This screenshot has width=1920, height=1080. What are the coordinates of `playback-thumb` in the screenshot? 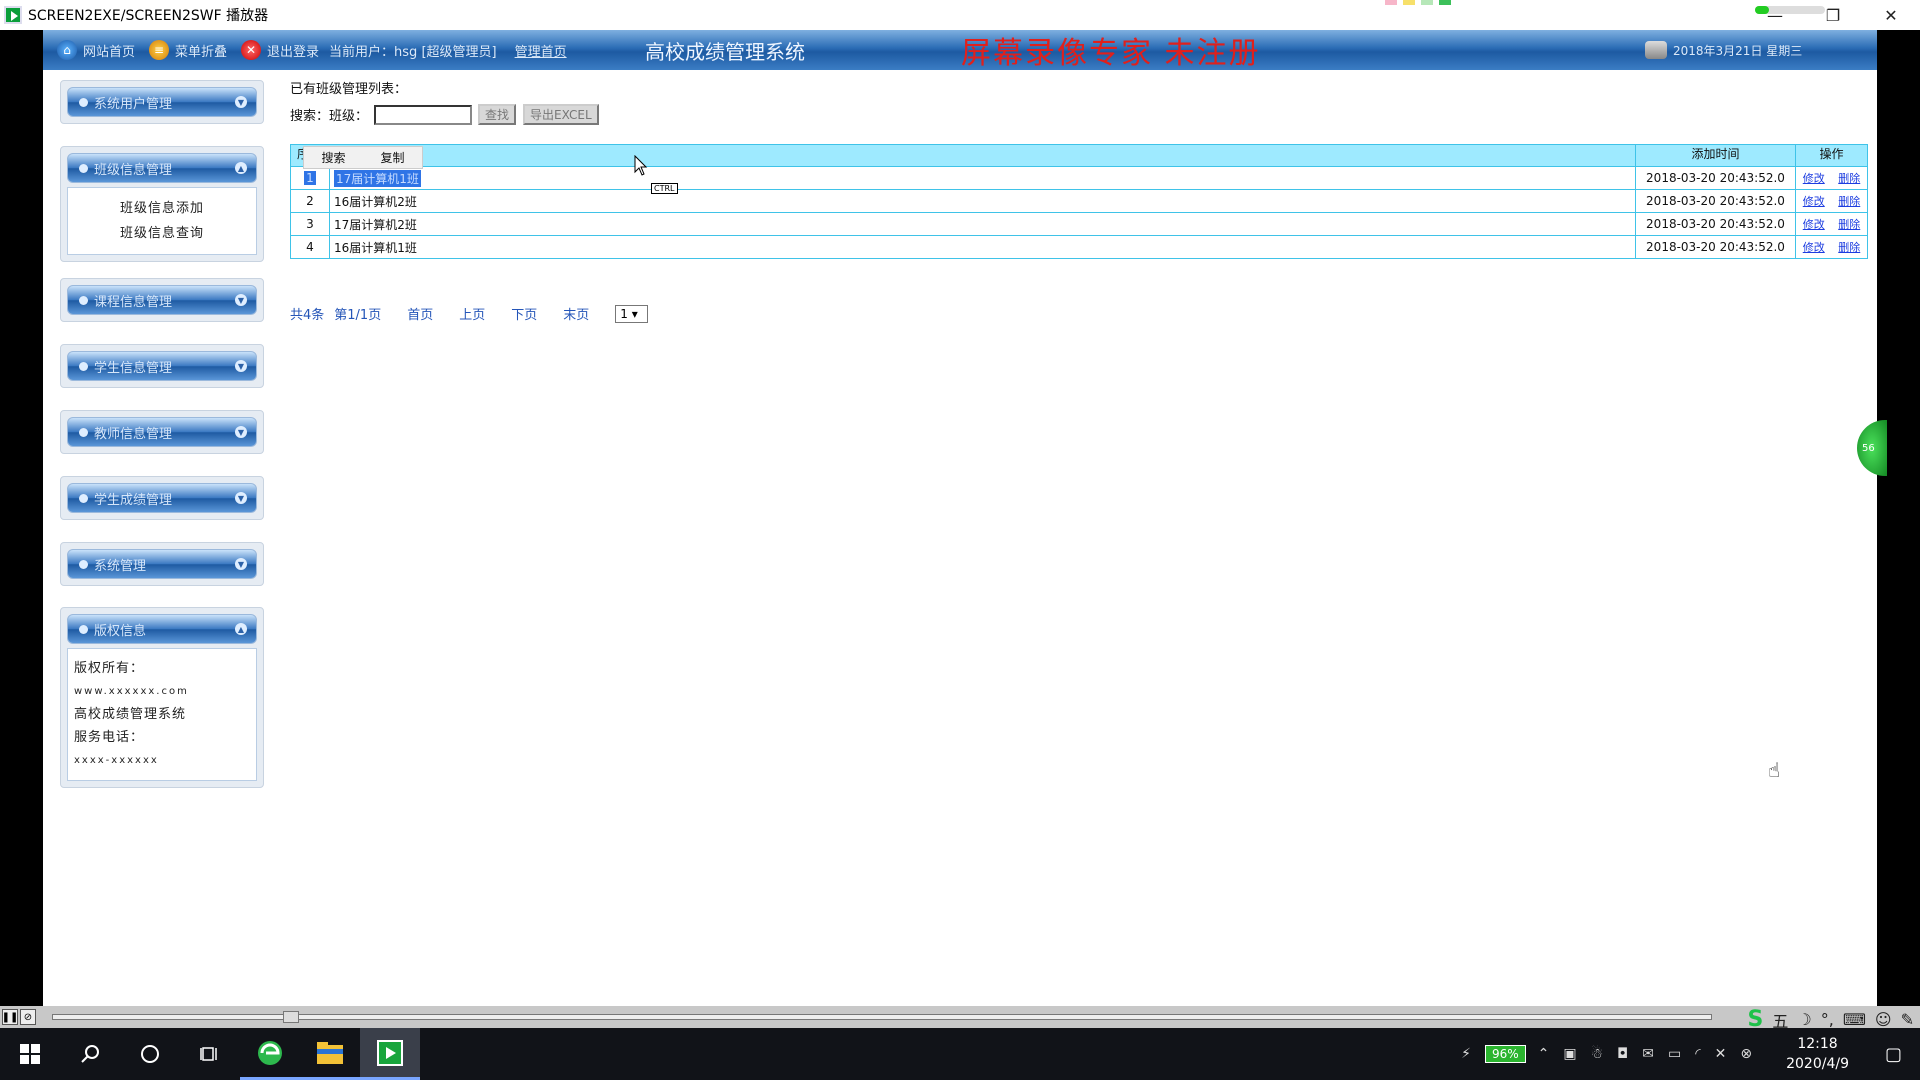 It's located at (291, 1017).